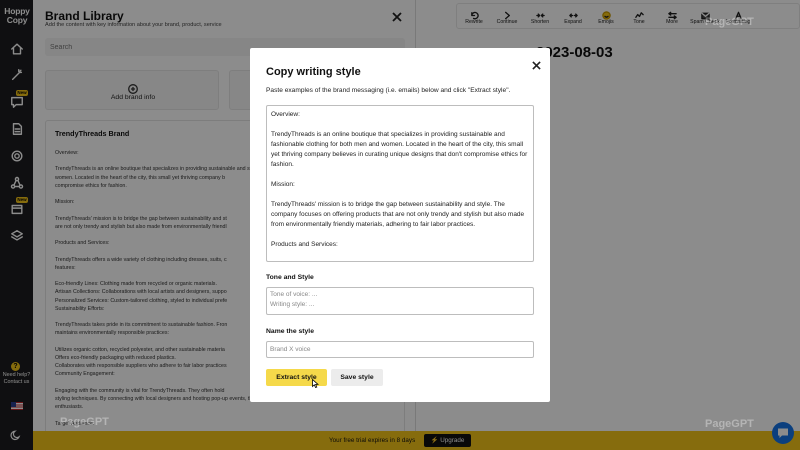  Describe the element at coordinates (536, 63) in the screenshot. I see `close-icon` at that location.